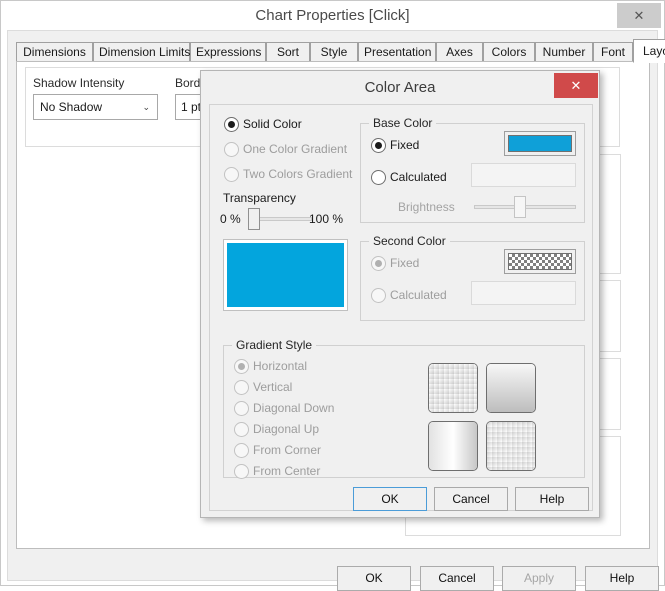  Describe the element at coordinates (639, 15) in the screenshot. I see `close-icon: ✕` at that location.